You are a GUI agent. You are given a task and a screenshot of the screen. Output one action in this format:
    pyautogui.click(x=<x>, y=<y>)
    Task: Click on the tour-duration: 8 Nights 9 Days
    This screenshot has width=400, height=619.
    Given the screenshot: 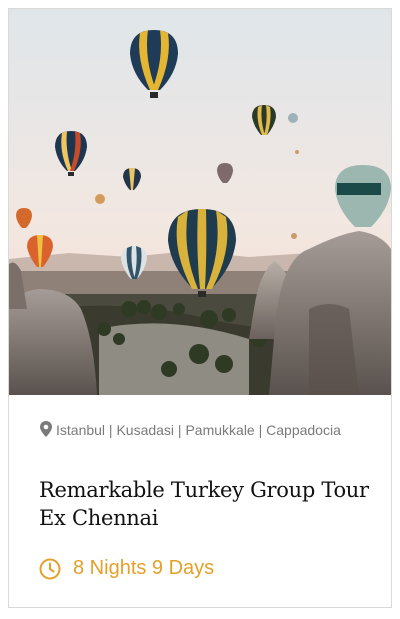 What is the action you would take?
    pyautogui.click(x=126, y=568)
    